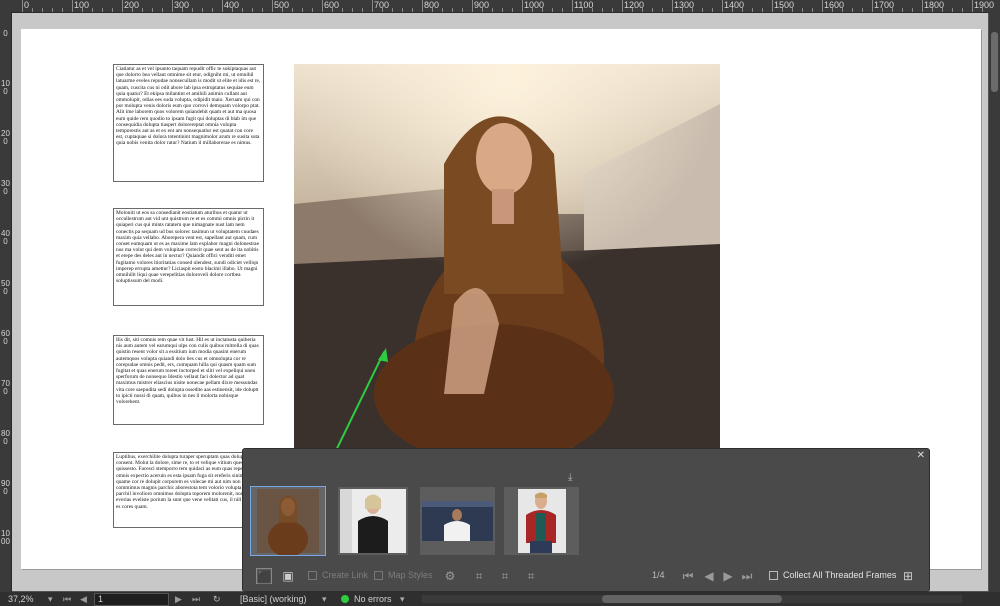 The image size is (1000, 606). I want to click on create-link-label: Create Link, so click(345, 575).